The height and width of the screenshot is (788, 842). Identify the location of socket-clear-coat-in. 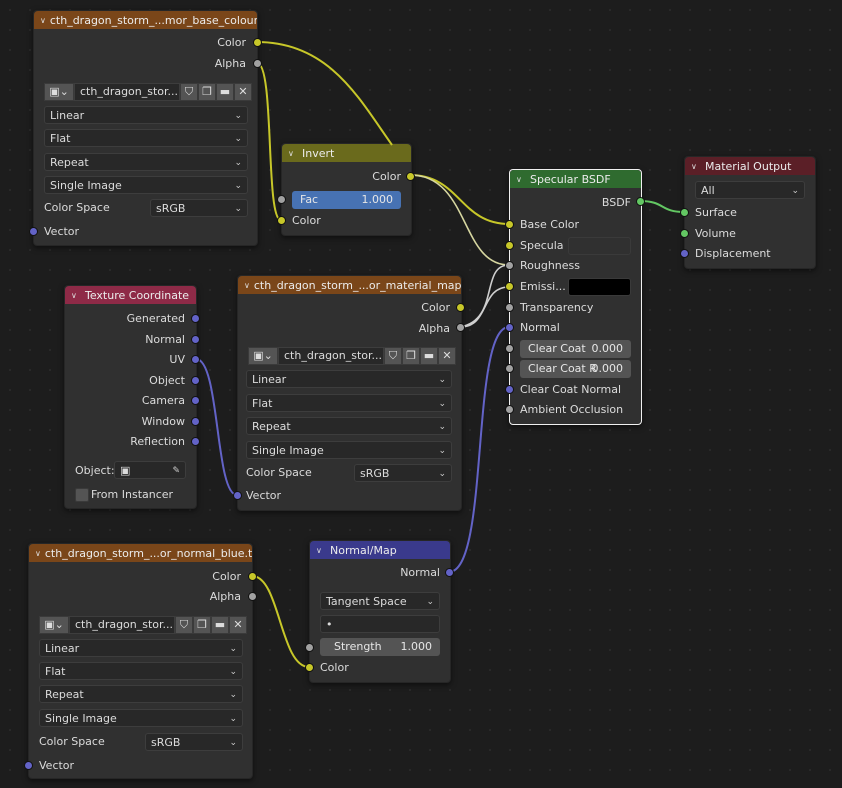
(509, 348).